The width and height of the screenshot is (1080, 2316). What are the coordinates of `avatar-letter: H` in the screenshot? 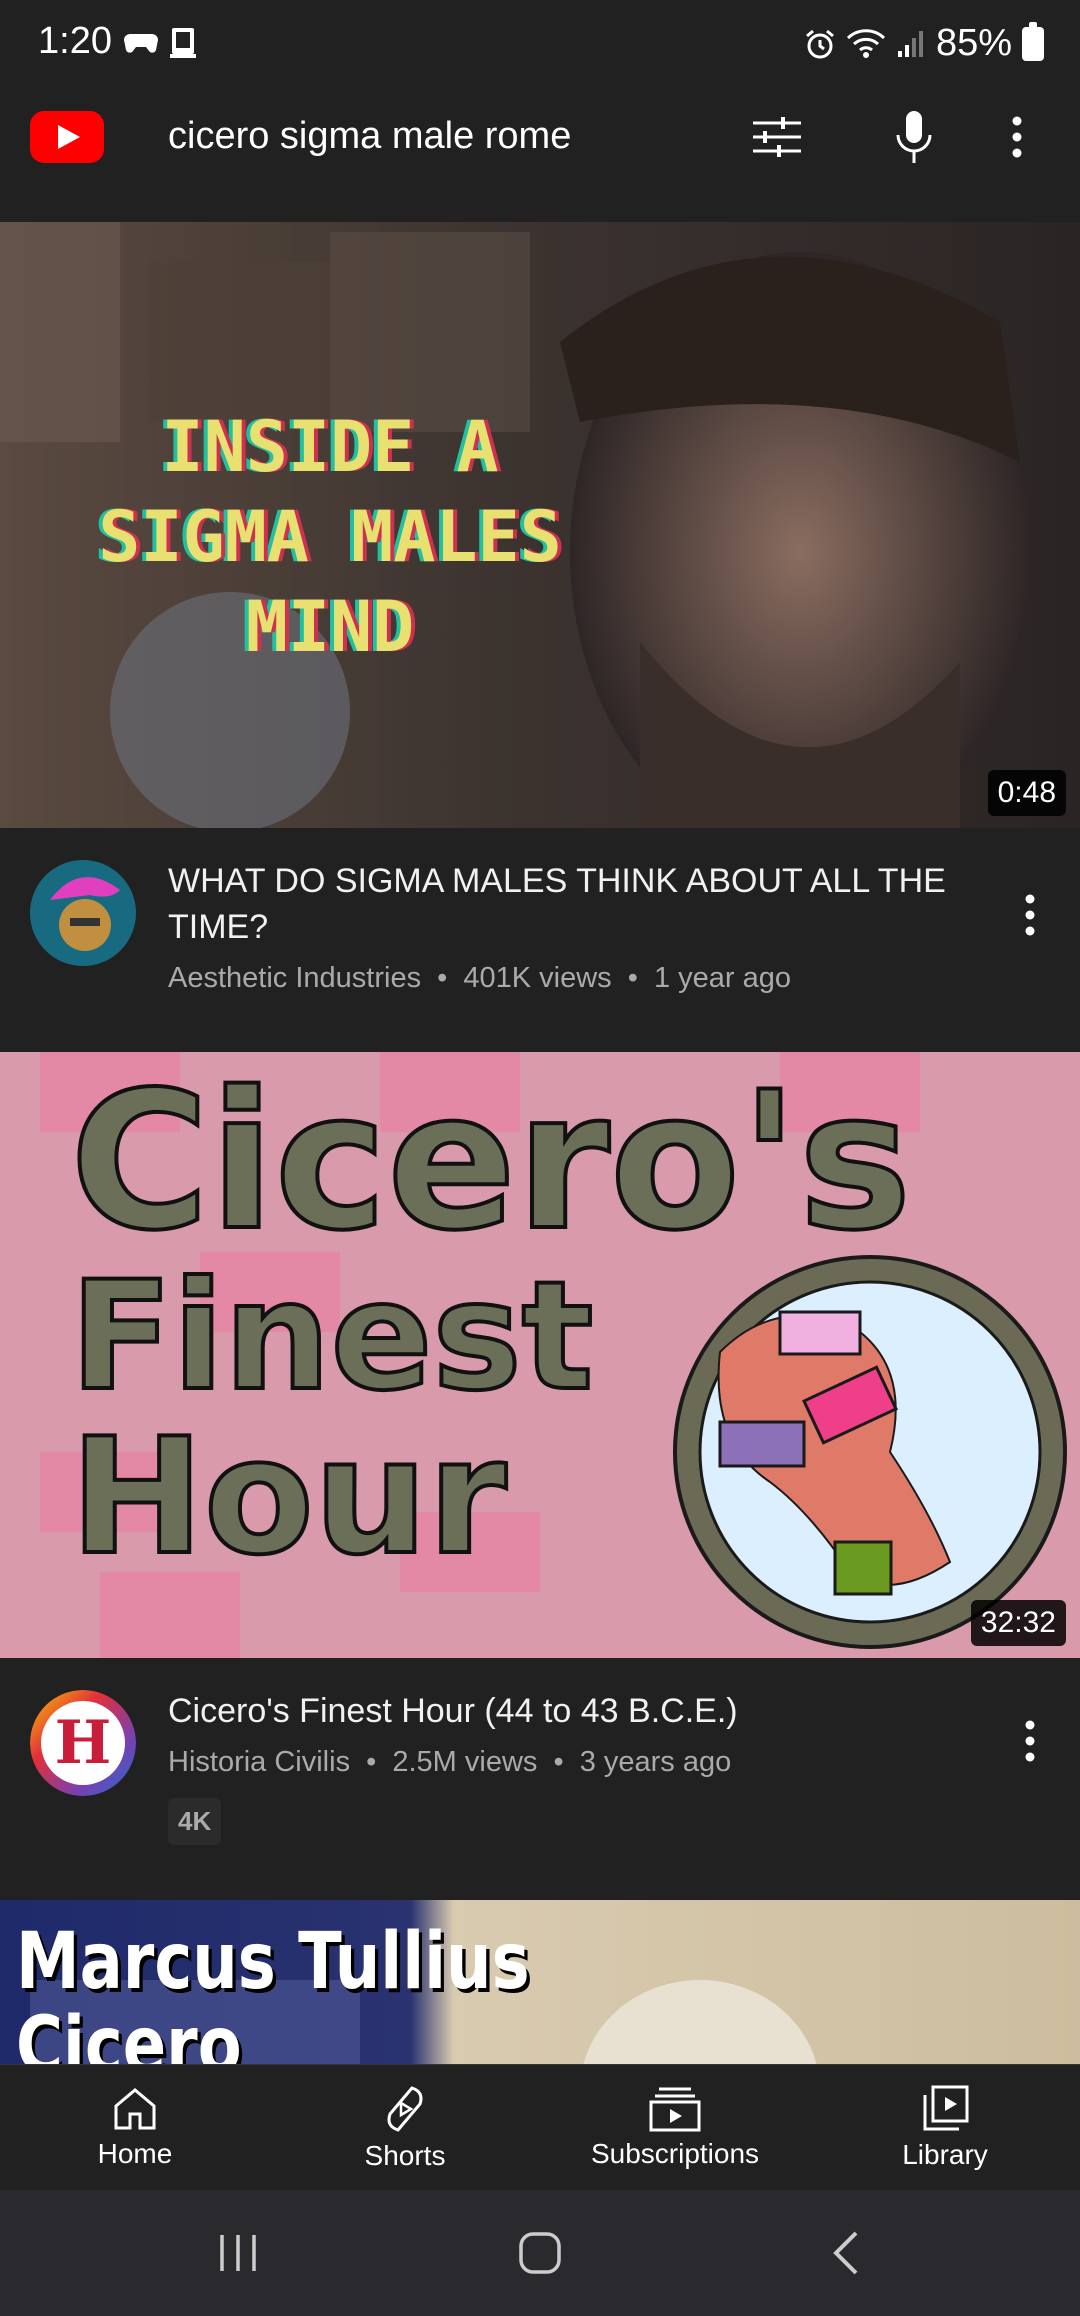 It's located at (83, 1743).